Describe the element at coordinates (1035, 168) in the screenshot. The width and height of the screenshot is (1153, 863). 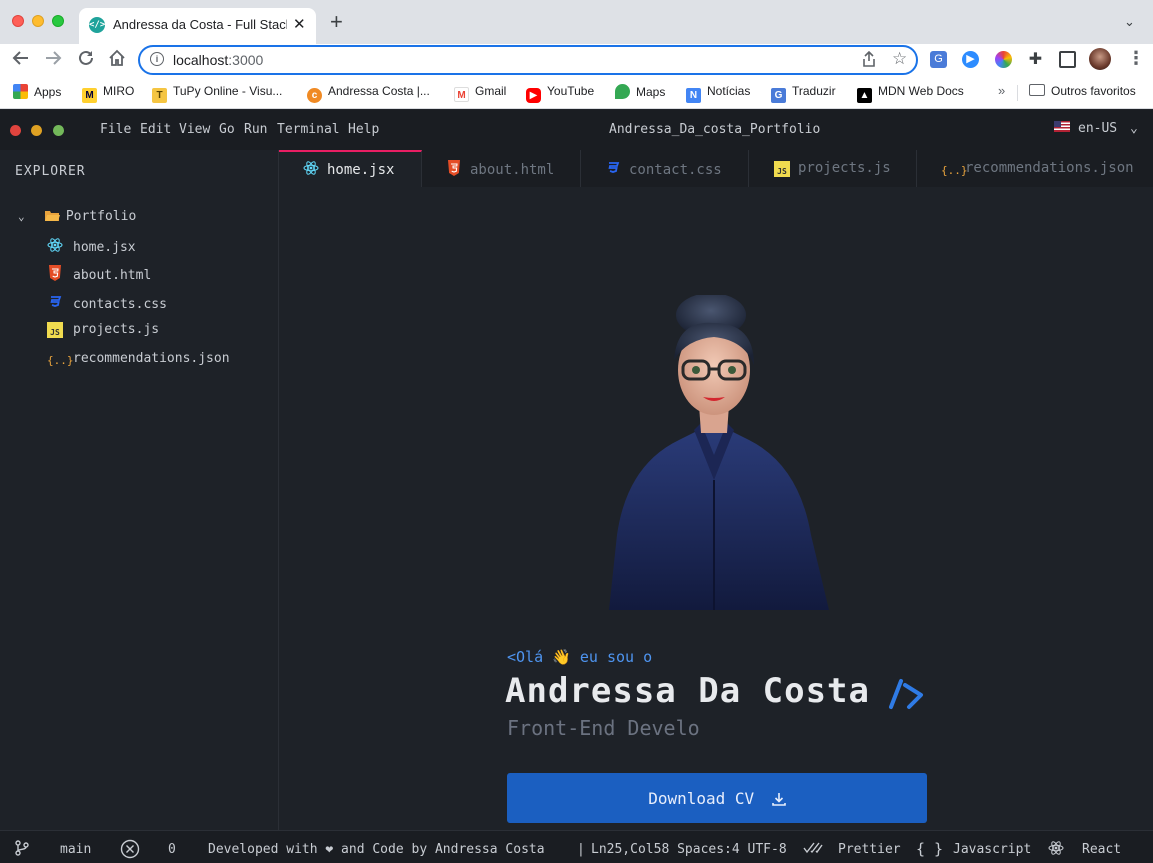
I see `tab-recommendations-json: {..}recommendations.json` at that location.